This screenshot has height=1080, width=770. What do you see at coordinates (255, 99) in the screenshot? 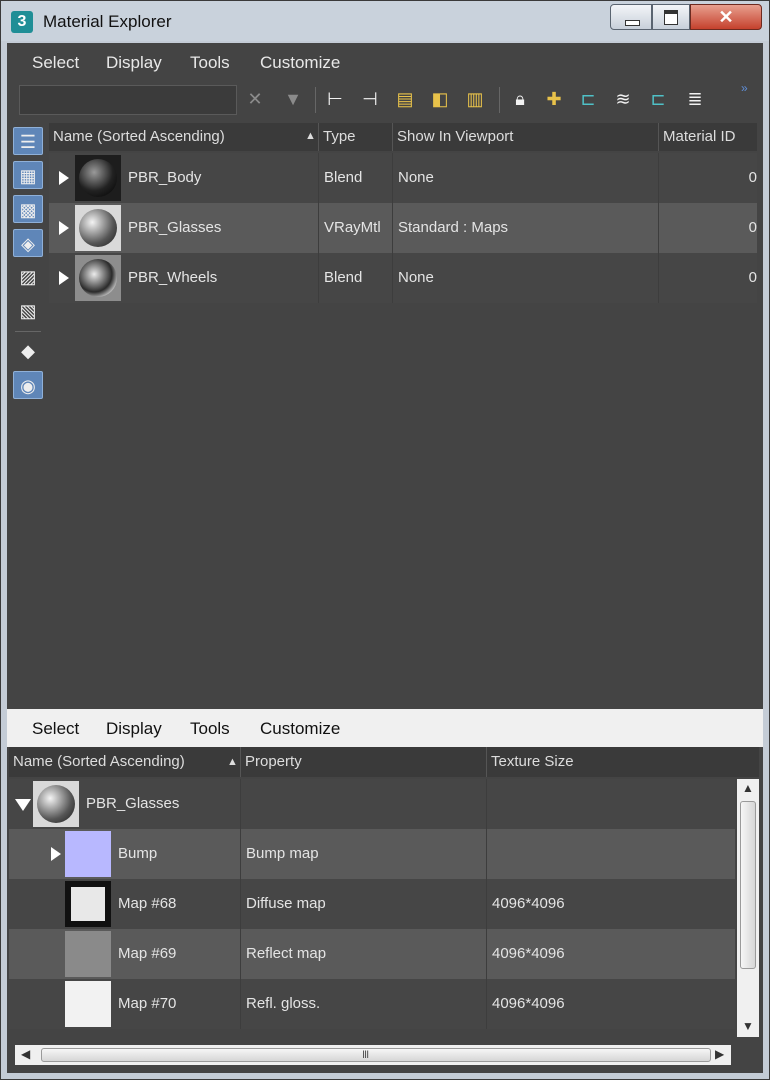
I see `close-icon: ✕` at bounding box center [255, 99].